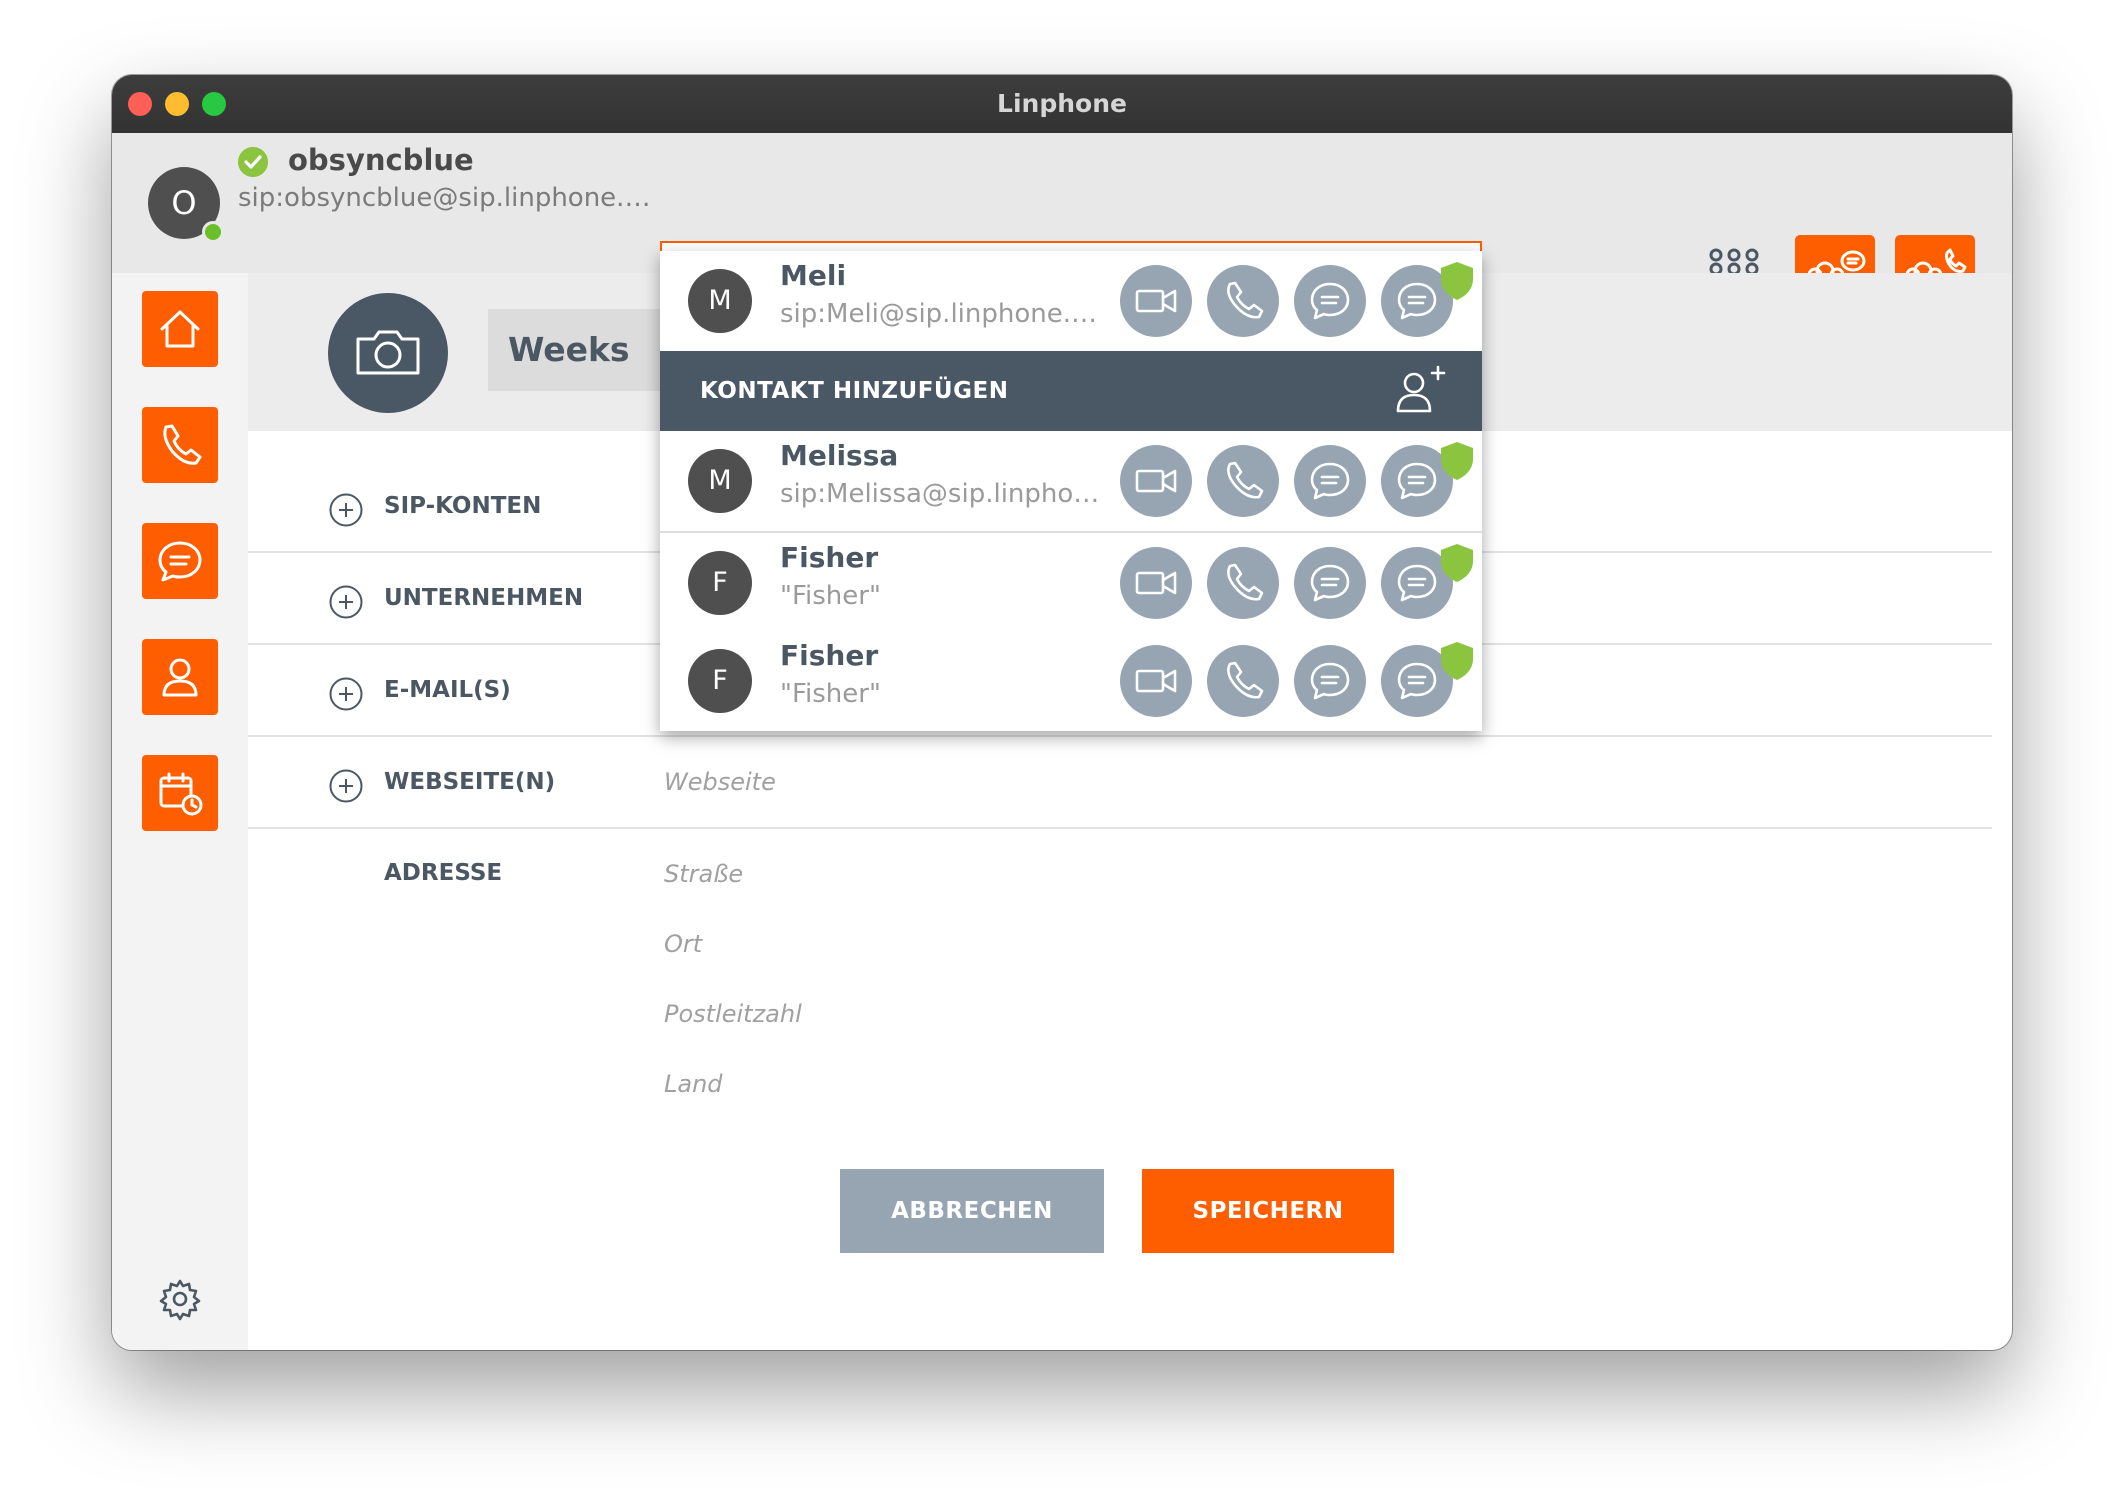 This screenshot has height=1500, width=2124. I want to click on section-address: ADRESSE, so click(443, 873).